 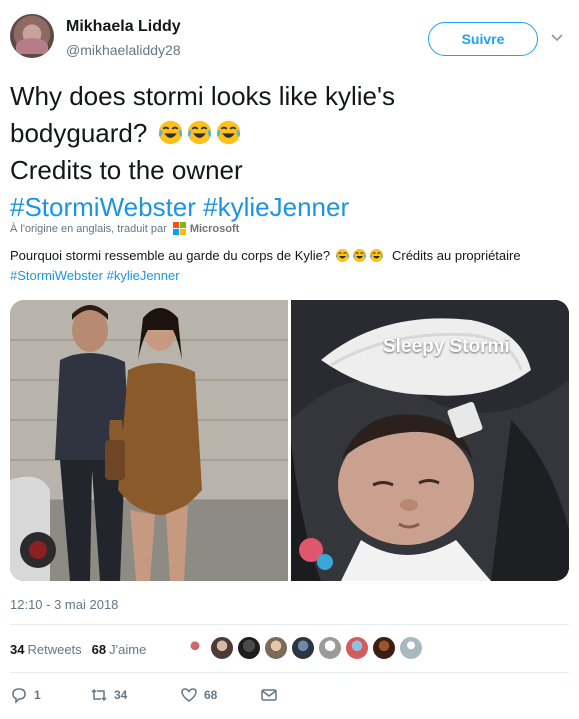 I want to click on retweets-count: 34, so click(x=17, y=649).